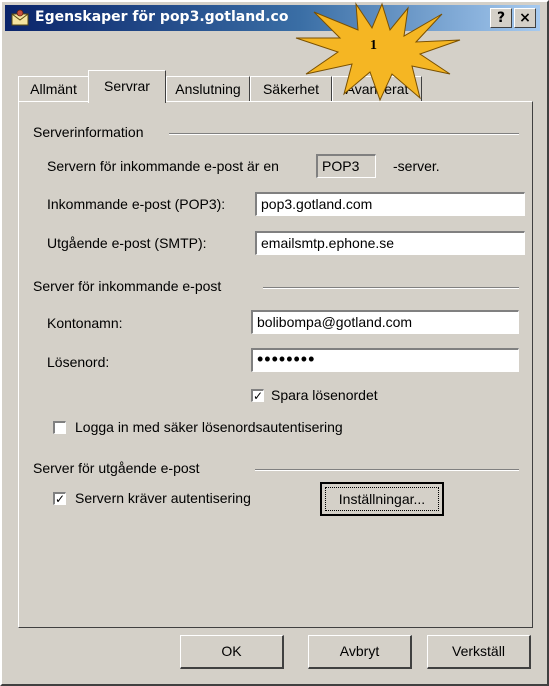  What do you see at coordinates (127, 86) in the screenshot?
I see `tab-servrar: Servrar` at bounding box center [127, 86].